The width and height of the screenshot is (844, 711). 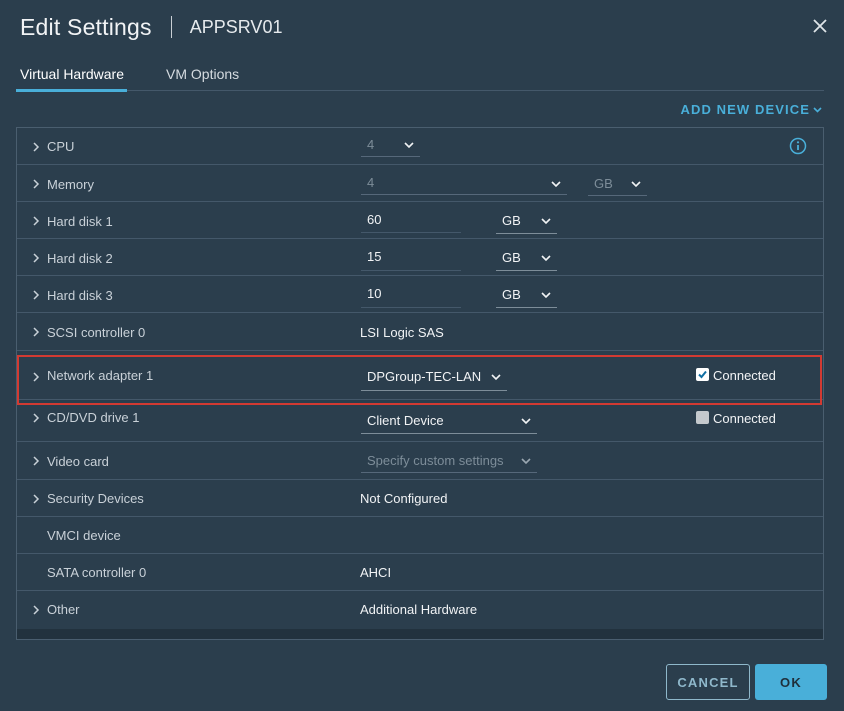 I want to click on row-hard-disk-1: Hard disk 1 60 GB, so click(x=420, y=220).